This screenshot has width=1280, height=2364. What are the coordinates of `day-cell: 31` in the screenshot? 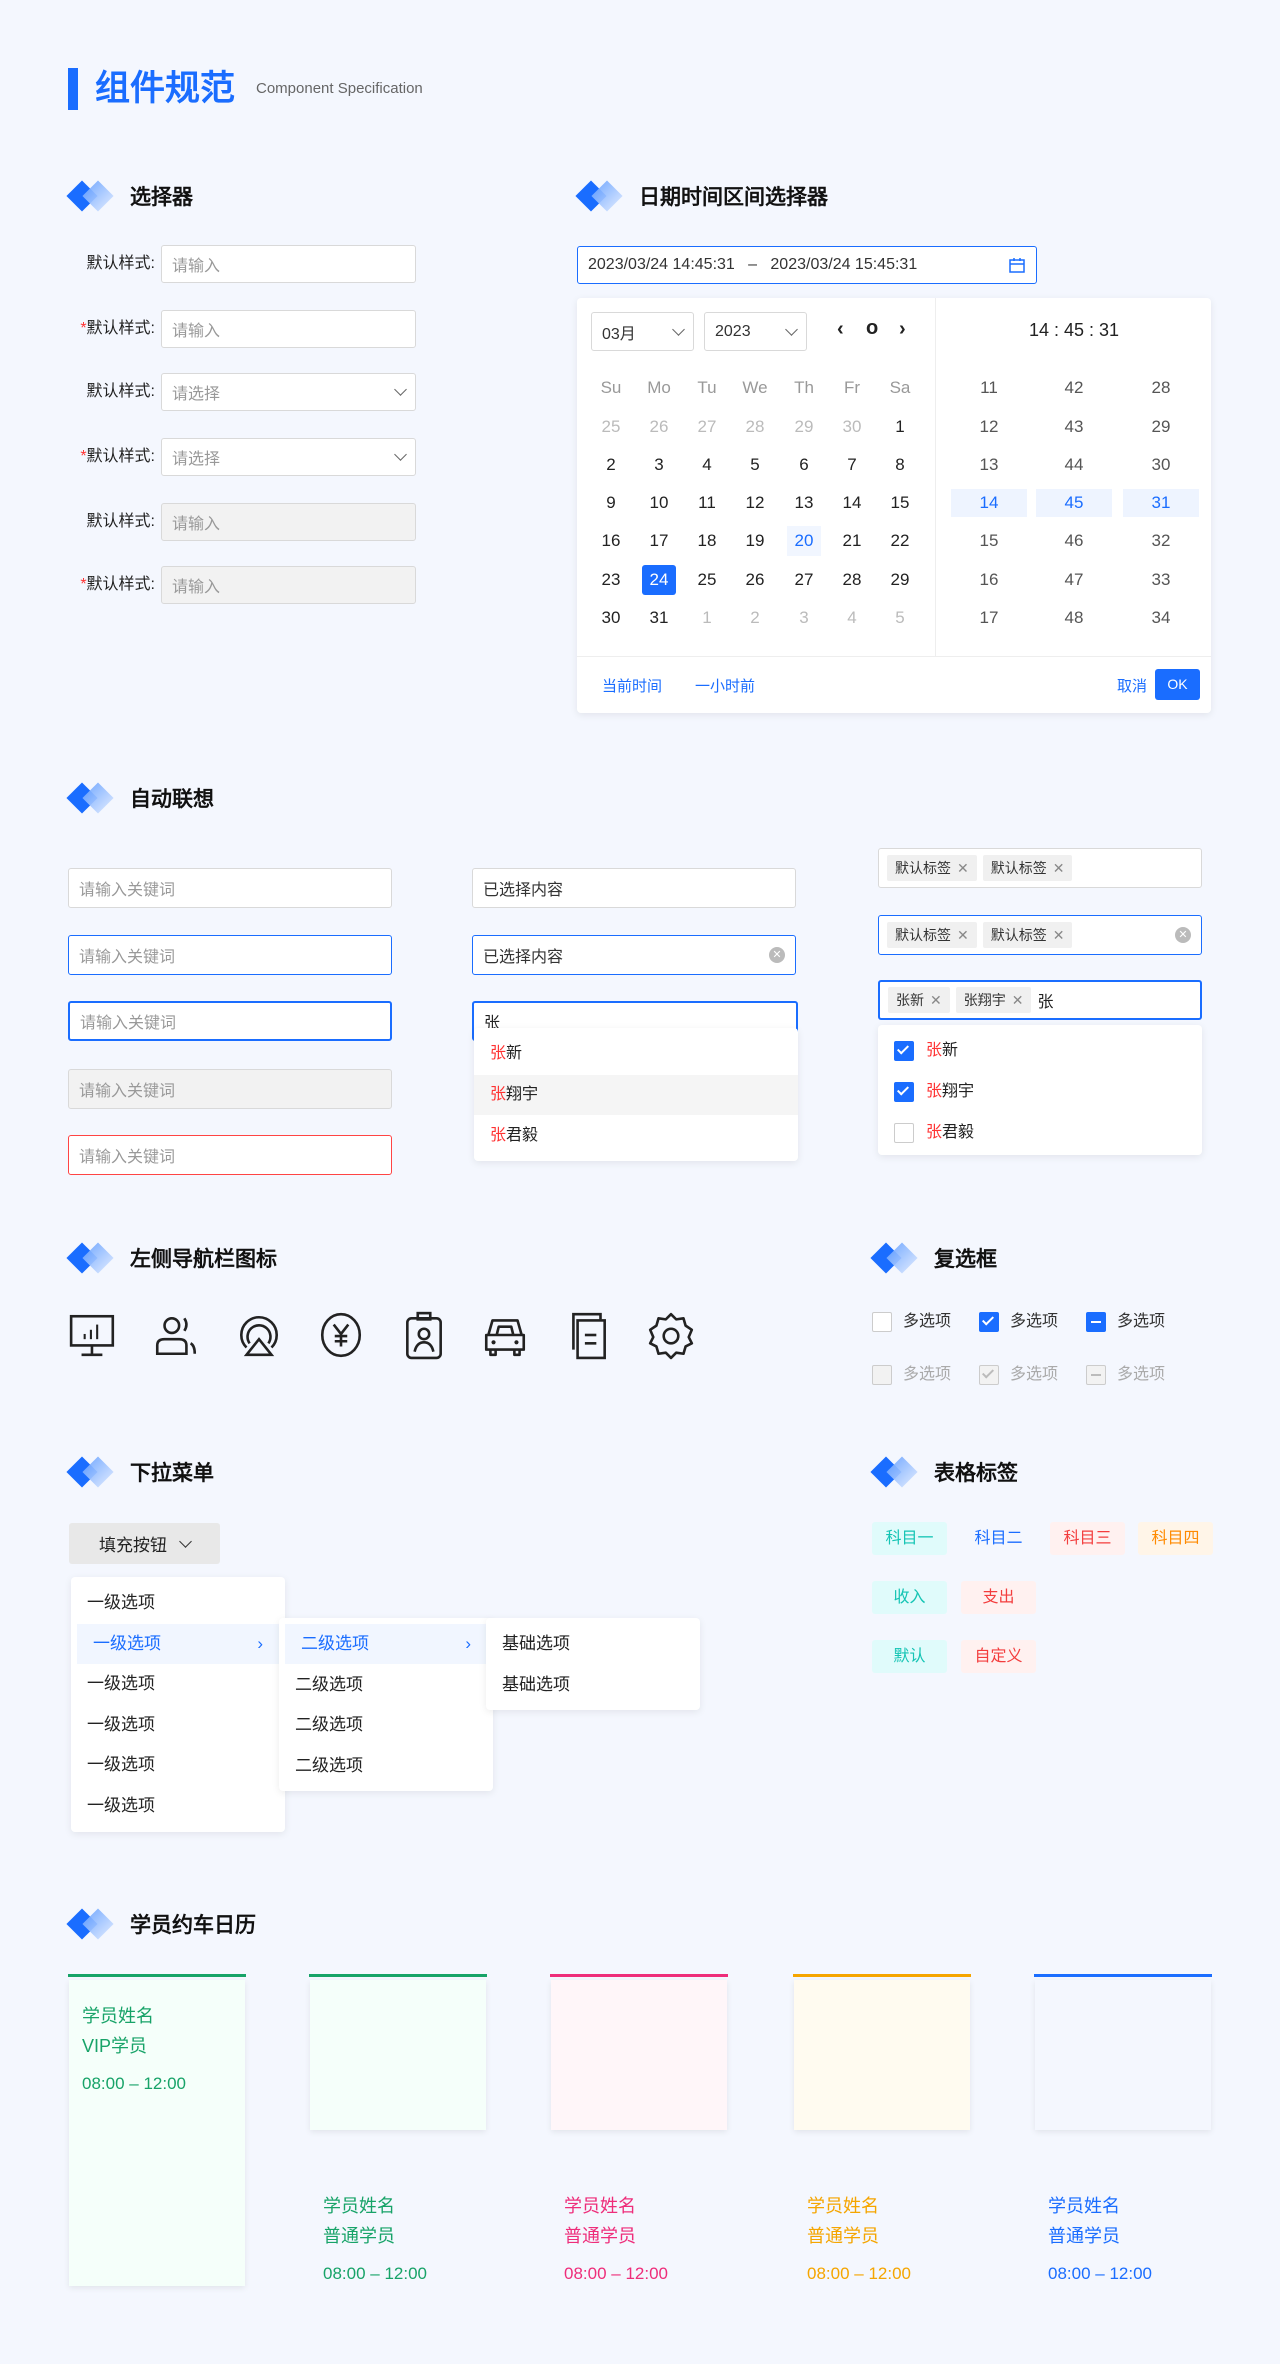 It's located at (659, 618).